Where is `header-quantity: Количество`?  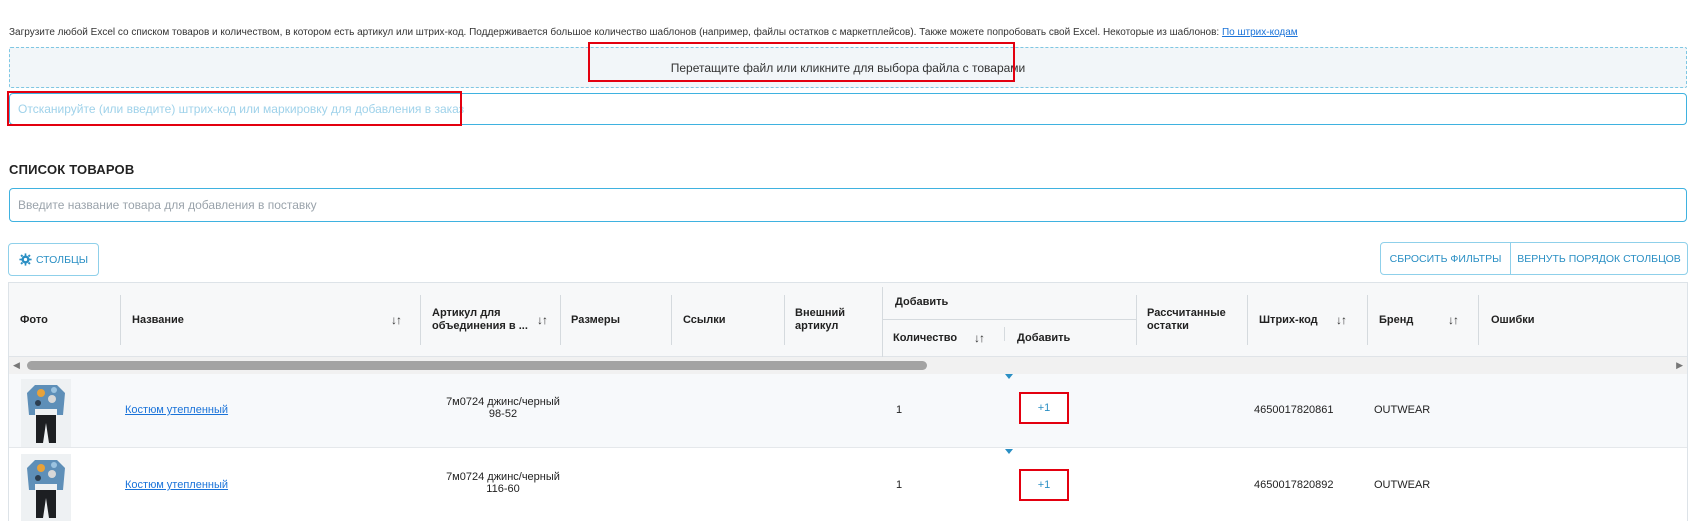 header-quantity: Количество is located at coordinates (925, 338).